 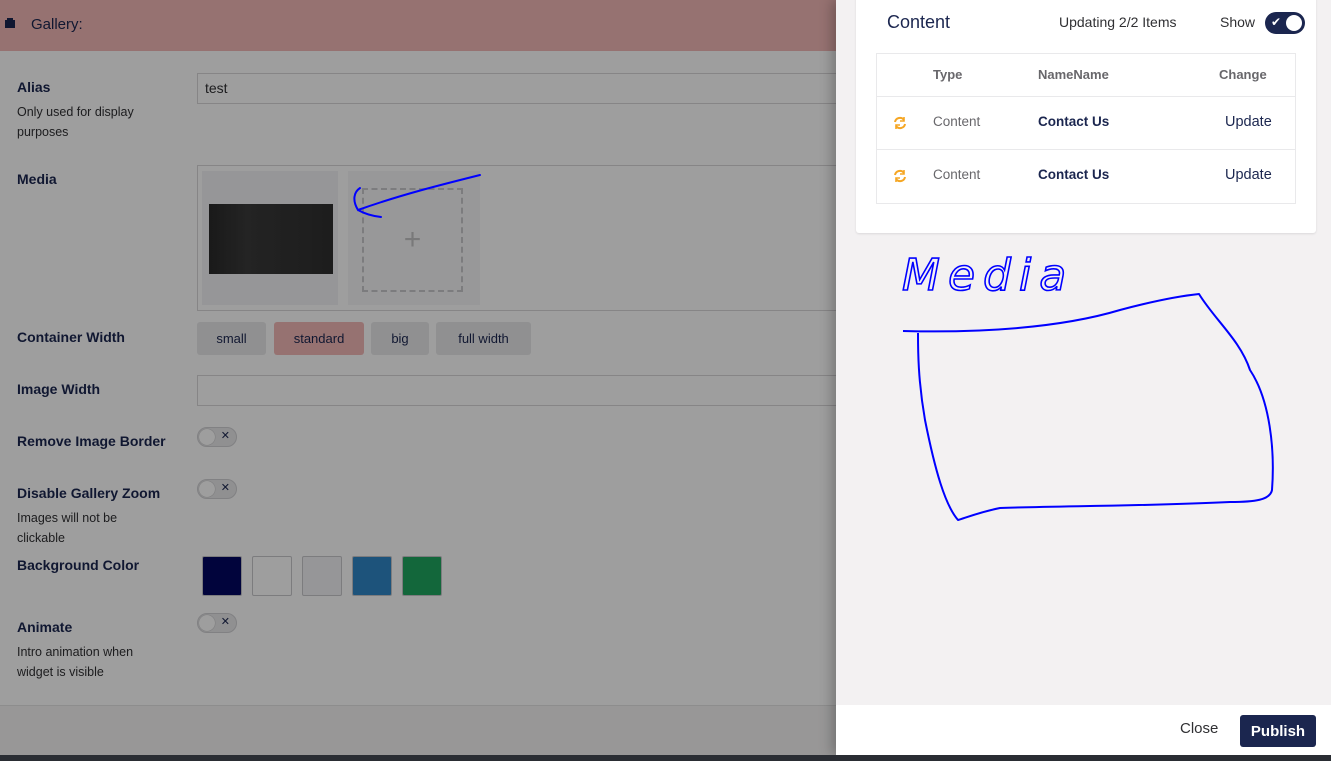 I want to click on table-header: Type NameName Change, so click(x=1086, y=75).